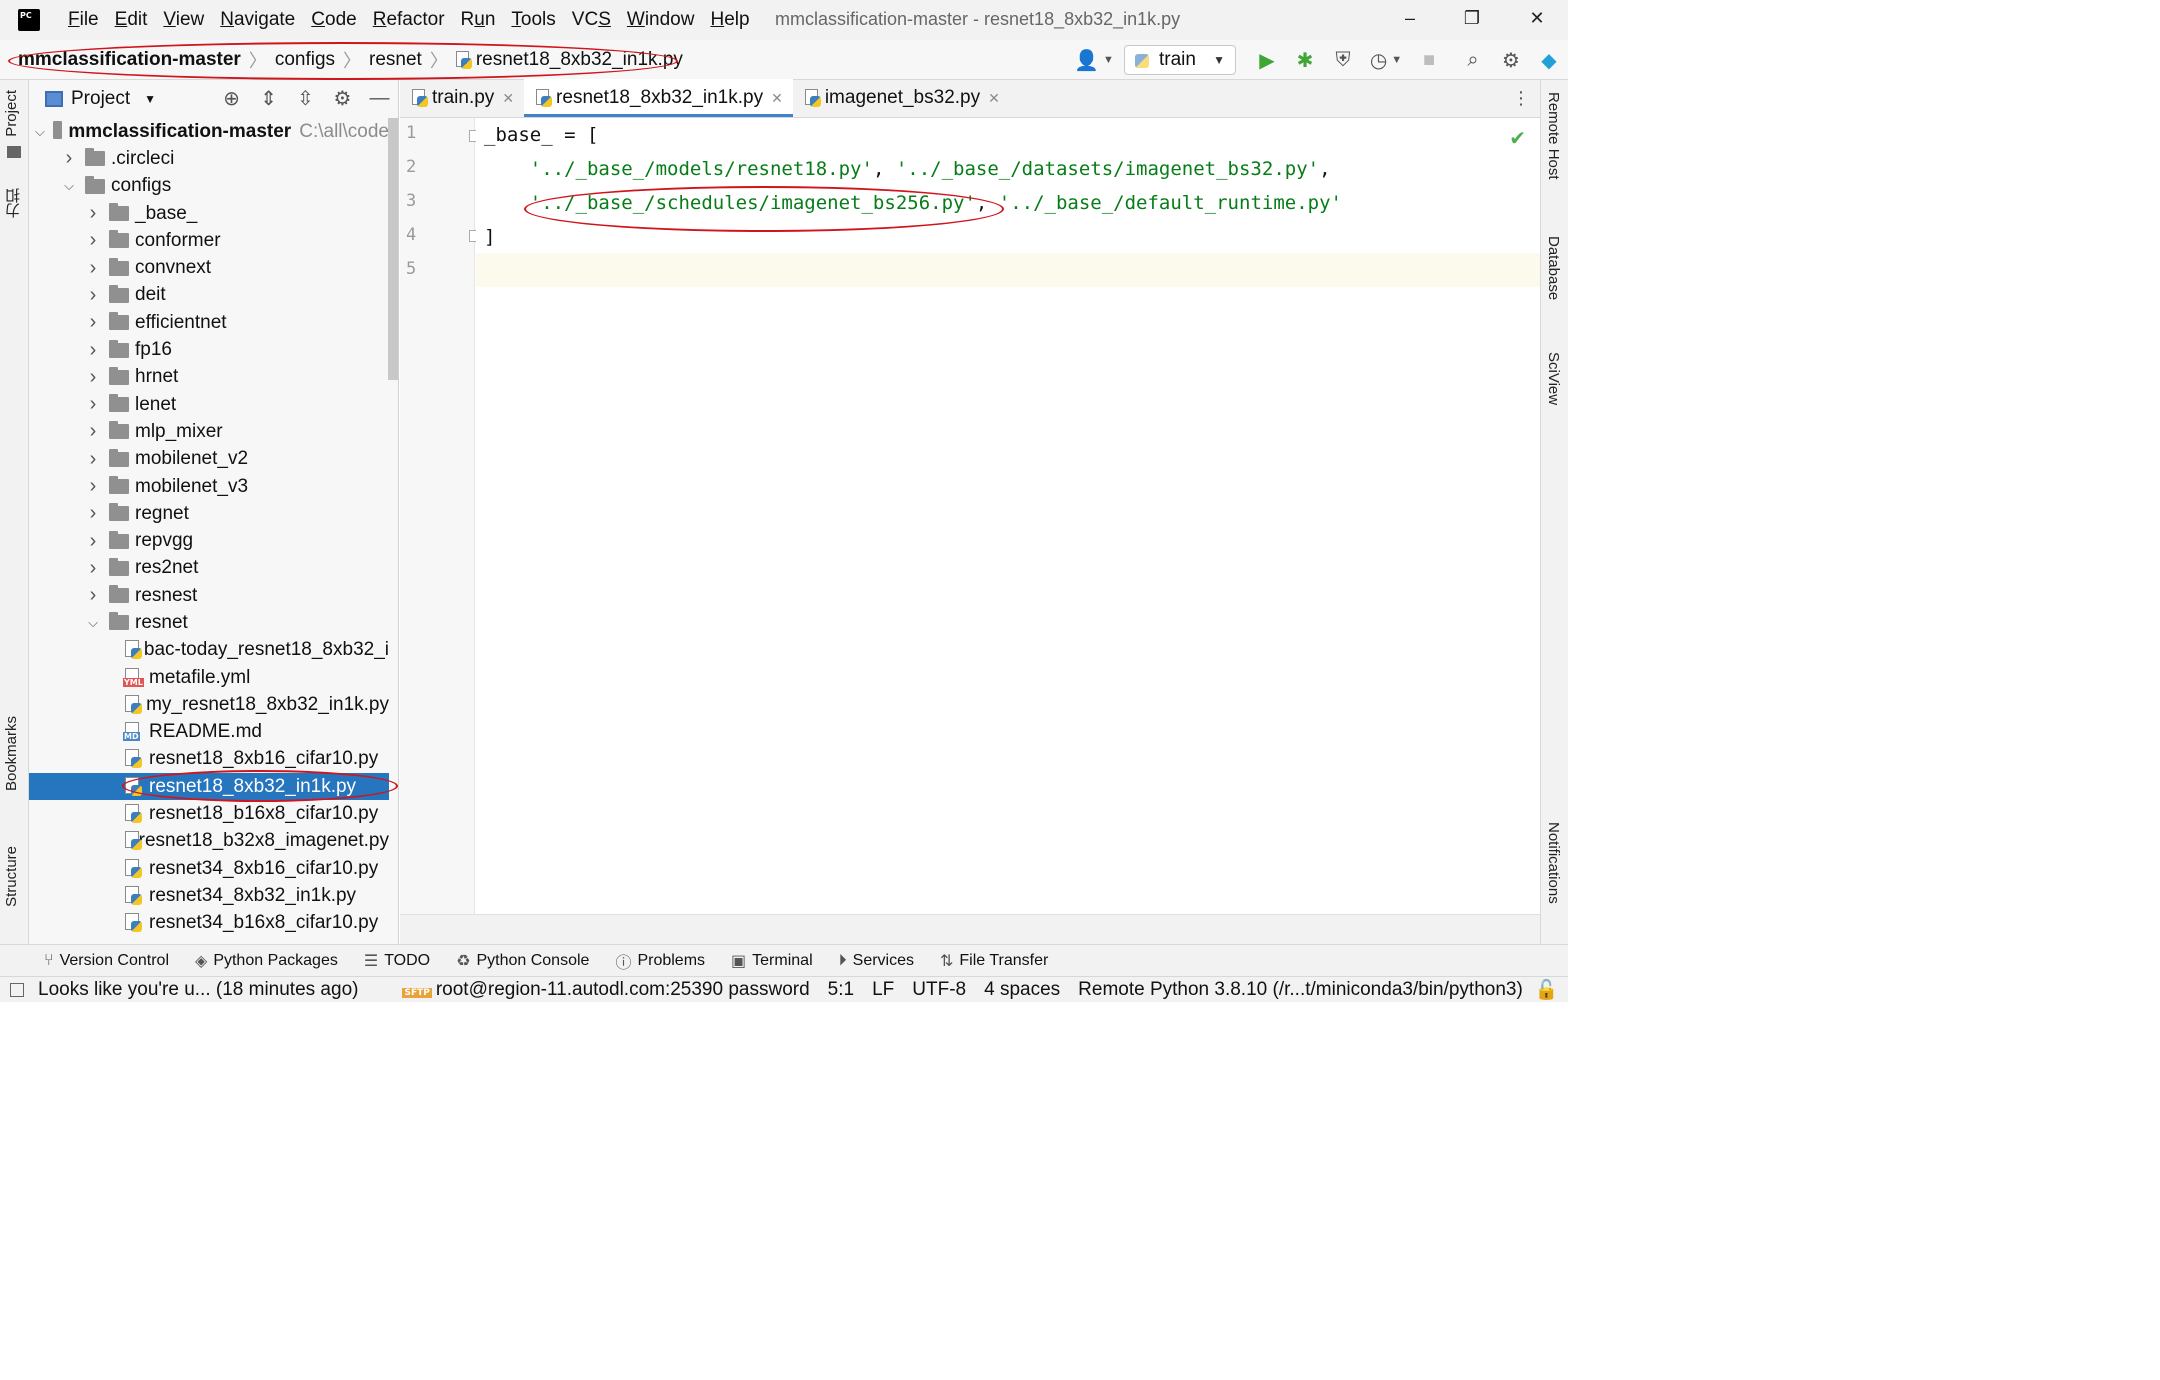  What do you see at coordinates (209, 186) in the screenshot?
I see `tree-folder-configs: ⌵ configs` at bounding box center [209, 186].